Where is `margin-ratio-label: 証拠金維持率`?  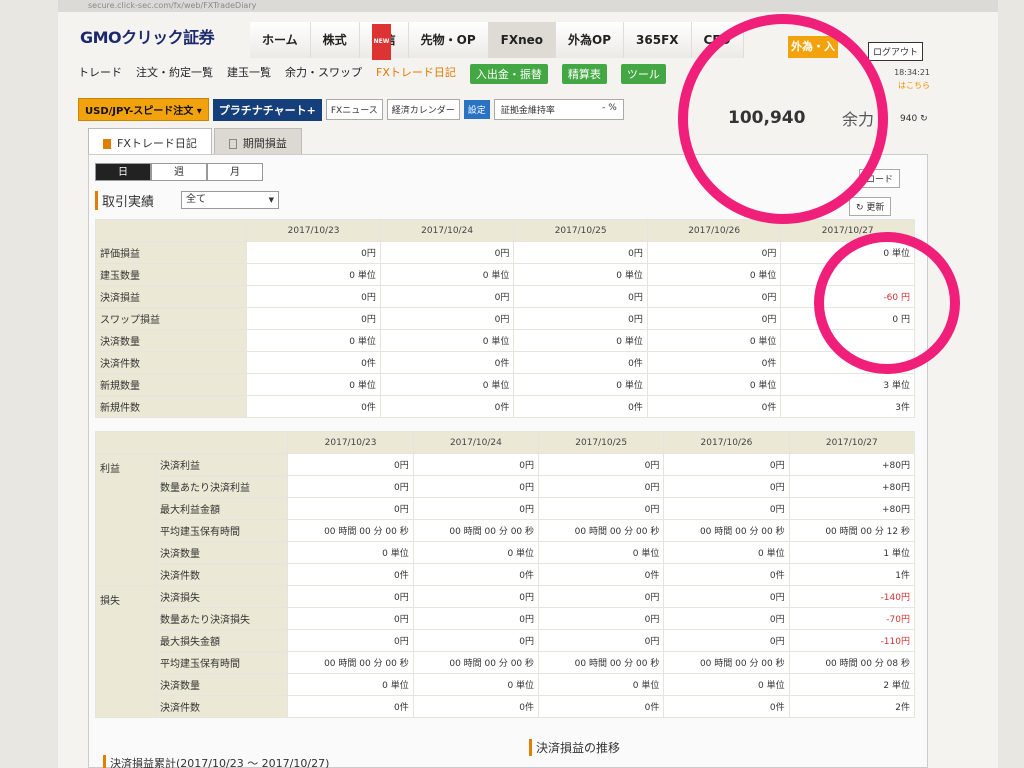
margin-ratio-label: 証拠金維持率 is located at coordinates (527, 111).